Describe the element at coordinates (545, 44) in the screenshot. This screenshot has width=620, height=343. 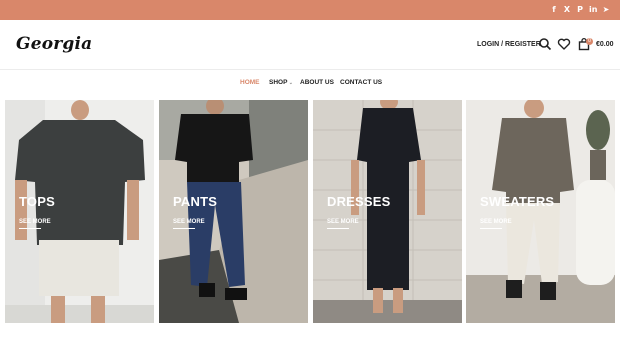
I see `search-icon` at that location.